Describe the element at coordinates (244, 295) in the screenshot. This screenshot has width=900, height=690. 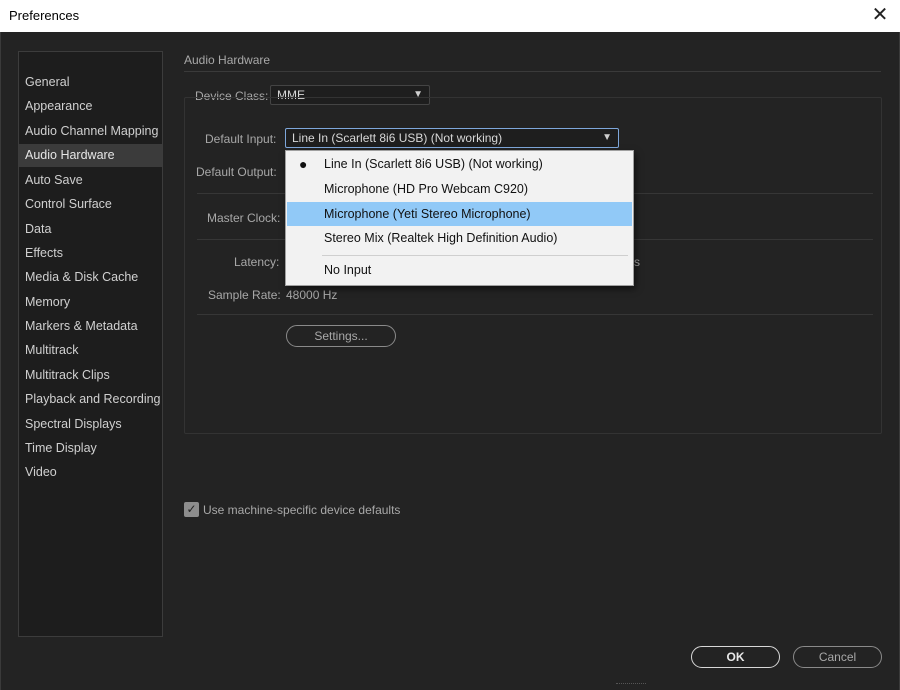
I see `sample-rate-label: Sample Rate:` at that location.